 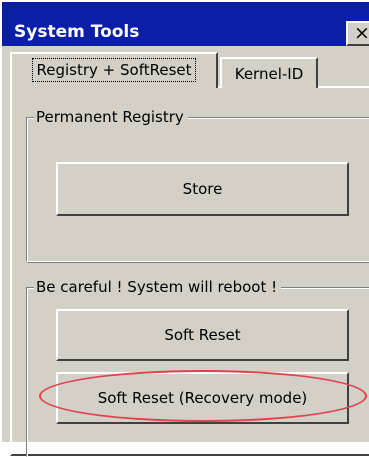 I want to click on store-button: Store, so click(x=202, y=189).